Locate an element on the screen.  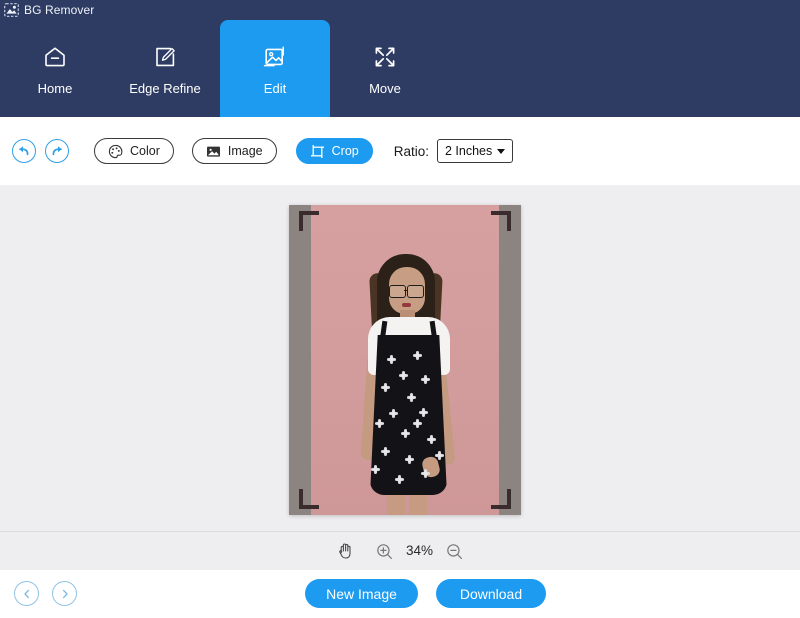
palette-icon is located at coordinates (115, 151).